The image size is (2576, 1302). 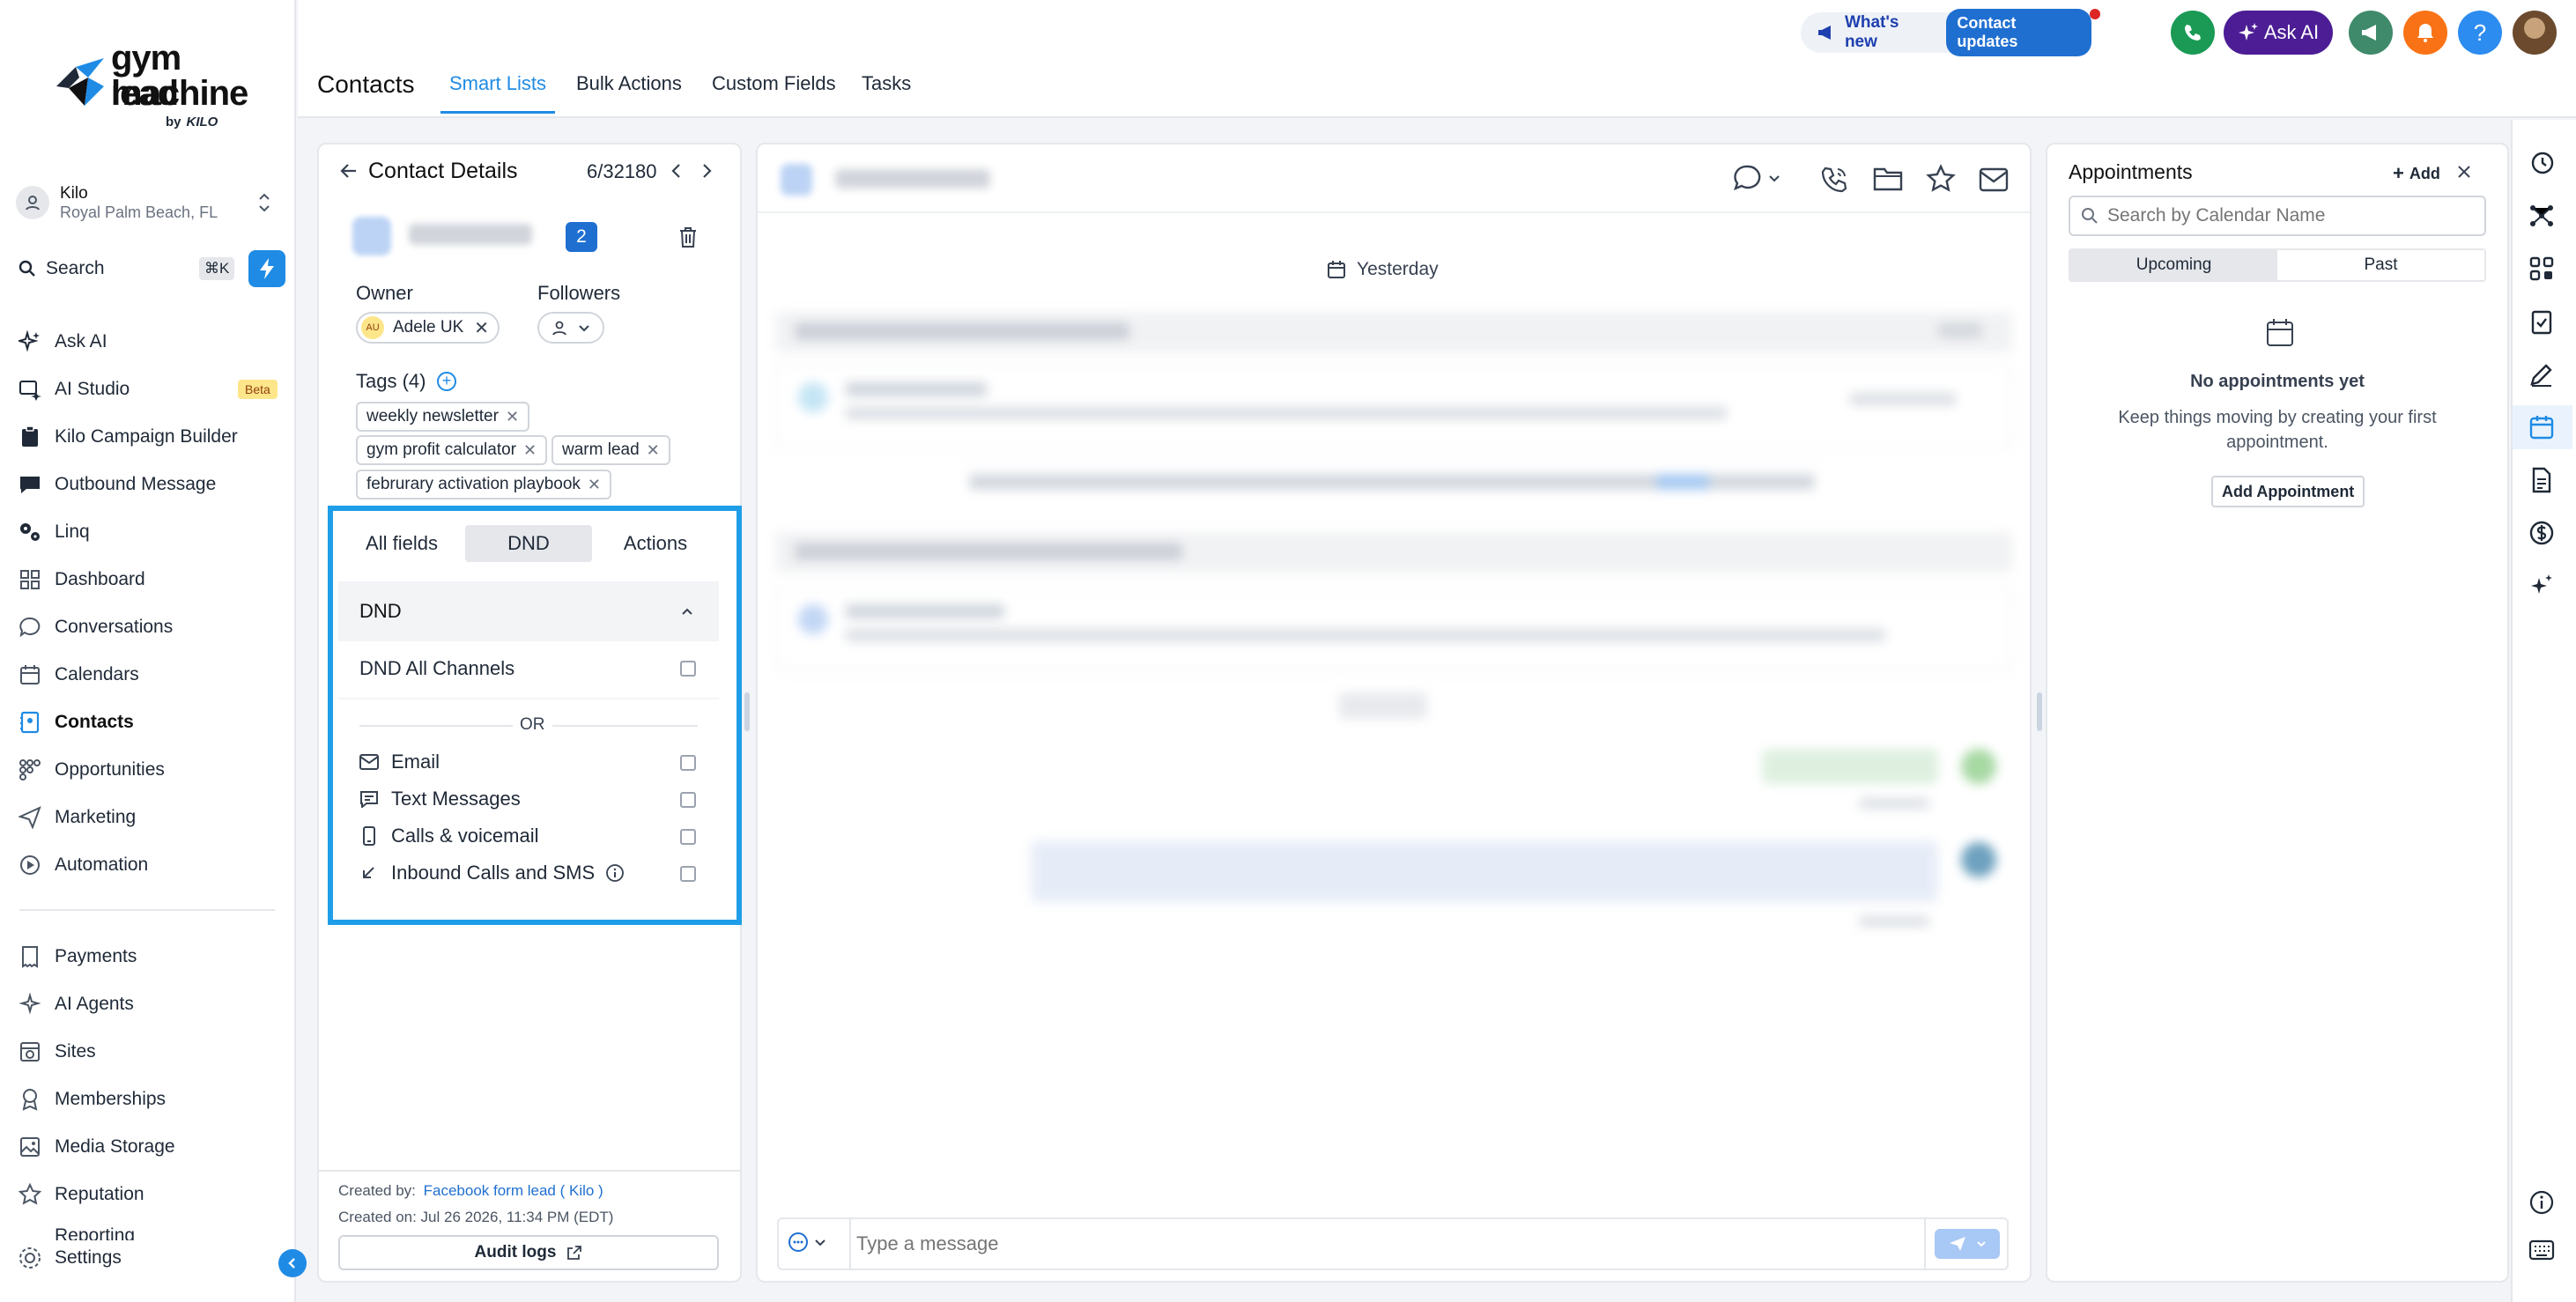 What do you see at coordinates (147, 203) in the screenshot?
I see `account-switcher: Kilo Royal Palm Beach, FL` at bounding box center [147, 203].